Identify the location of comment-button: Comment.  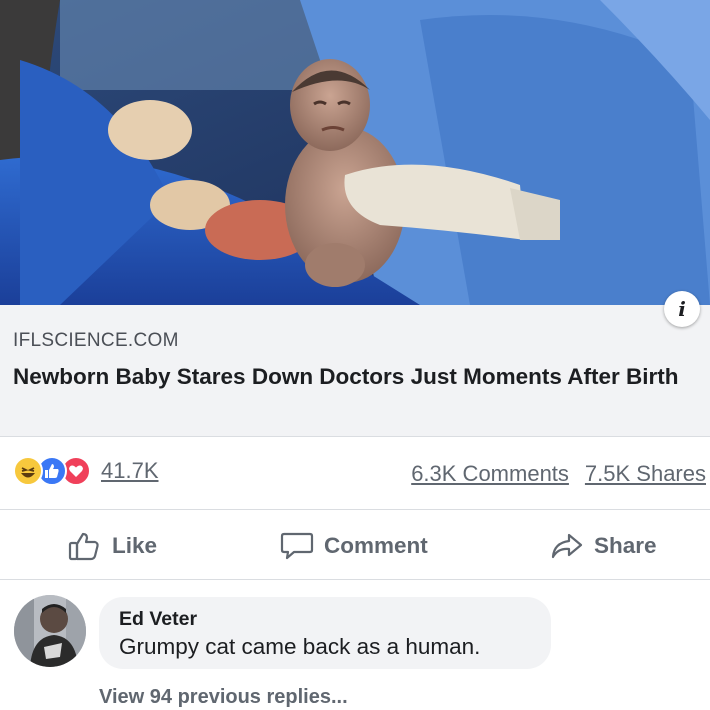
(354, 546).